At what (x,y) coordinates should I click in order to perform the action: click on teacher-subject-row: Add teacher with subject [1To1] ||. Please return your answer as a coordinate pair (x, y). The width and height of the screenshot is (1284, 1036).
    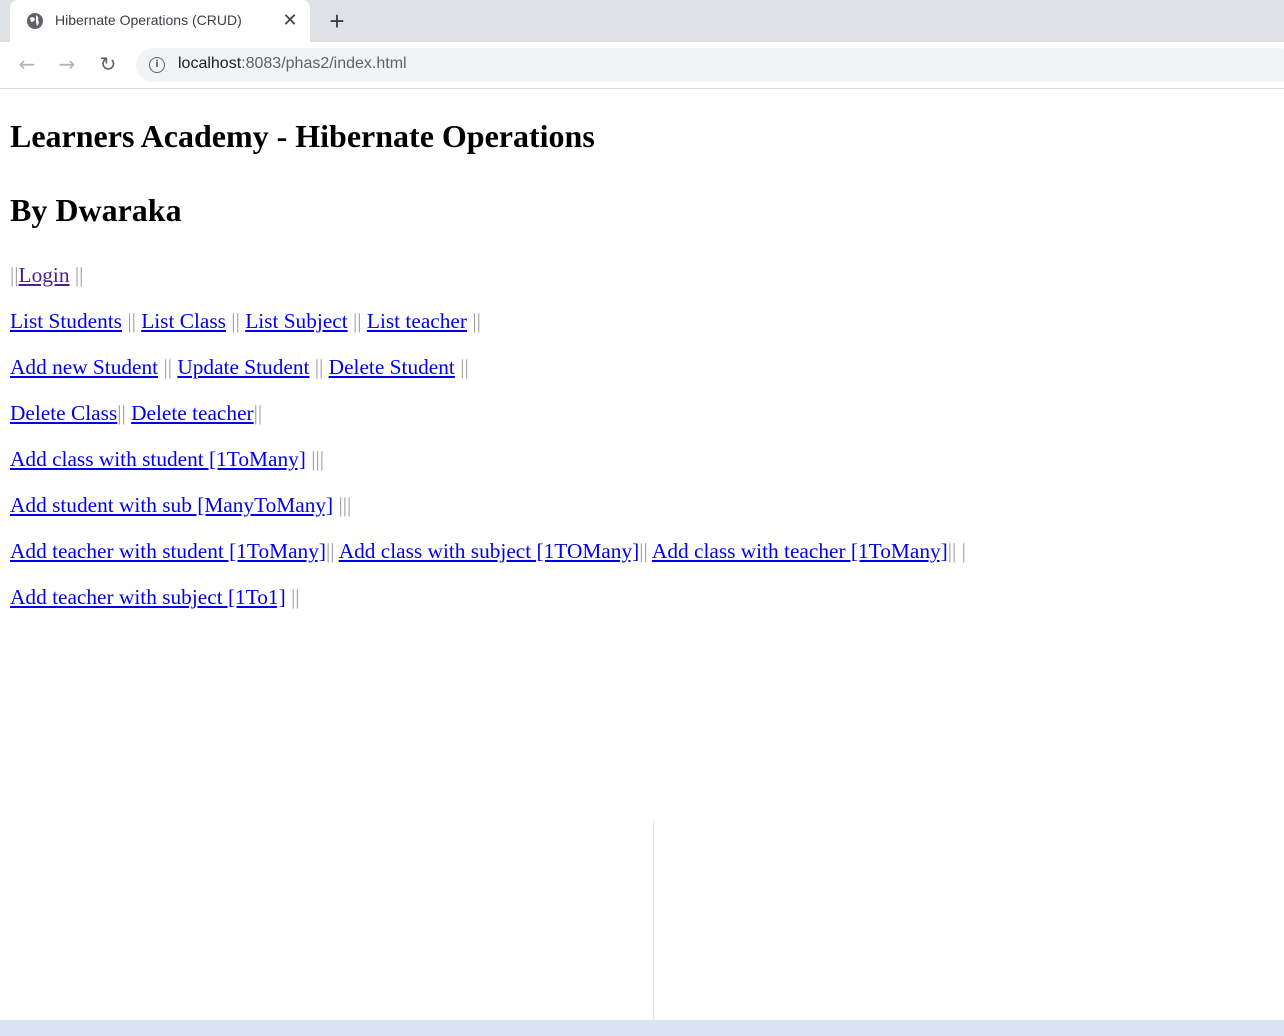
    Looking at the image, I should click on (155, 597).